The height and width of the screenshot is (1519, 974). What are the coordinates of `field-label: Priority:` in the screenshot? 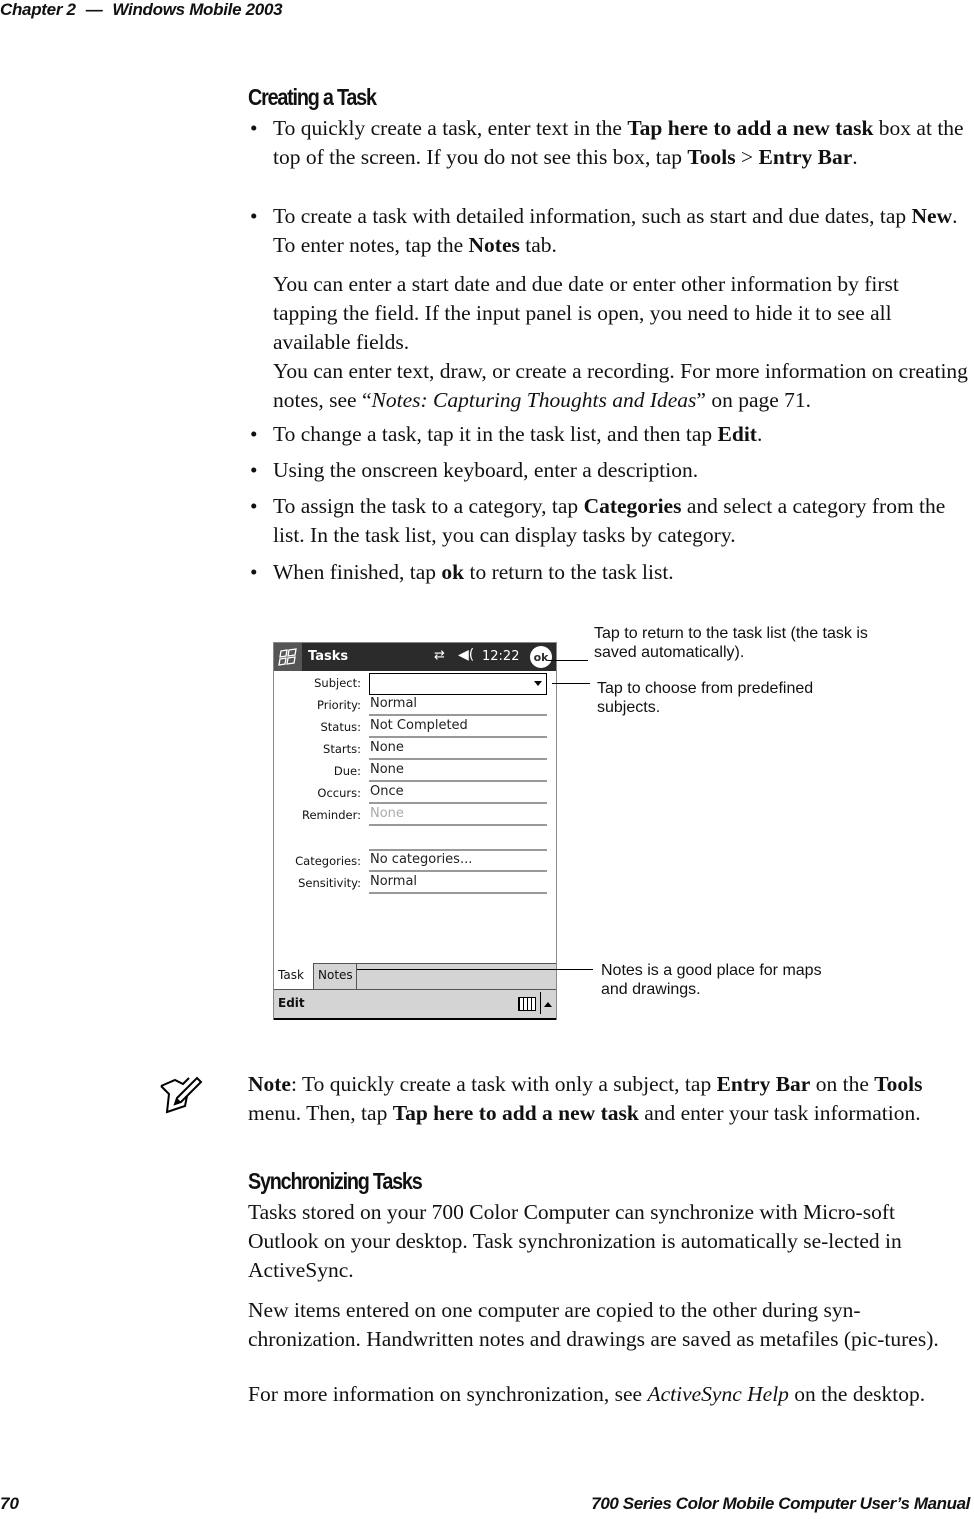 It's located at (339, 705).